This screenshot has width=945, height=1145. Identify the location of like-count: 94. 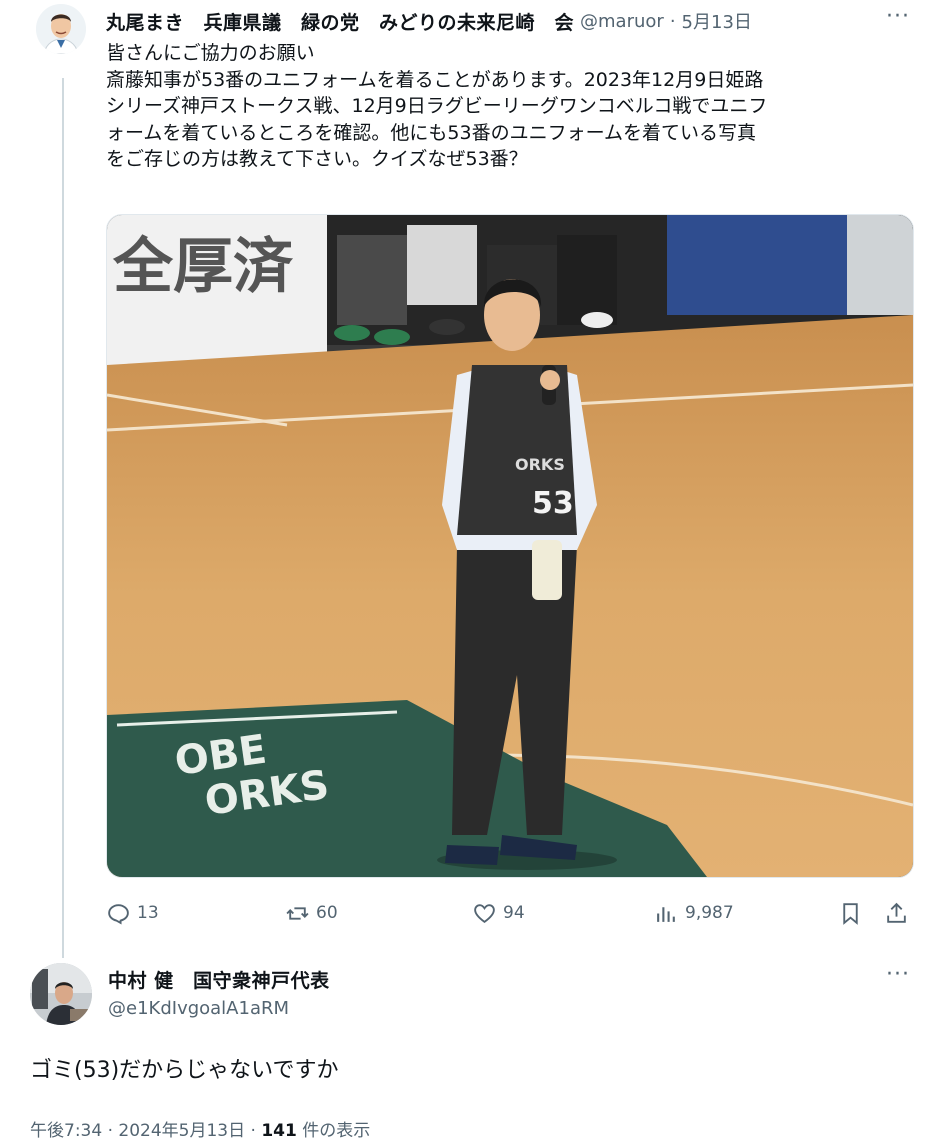
(514, 913).